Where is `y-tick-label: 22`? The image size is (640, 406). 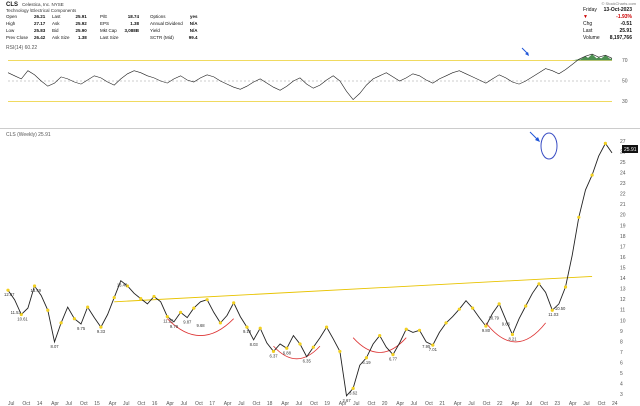 y-tick-label: 22 is located at coordinates (623, 195).